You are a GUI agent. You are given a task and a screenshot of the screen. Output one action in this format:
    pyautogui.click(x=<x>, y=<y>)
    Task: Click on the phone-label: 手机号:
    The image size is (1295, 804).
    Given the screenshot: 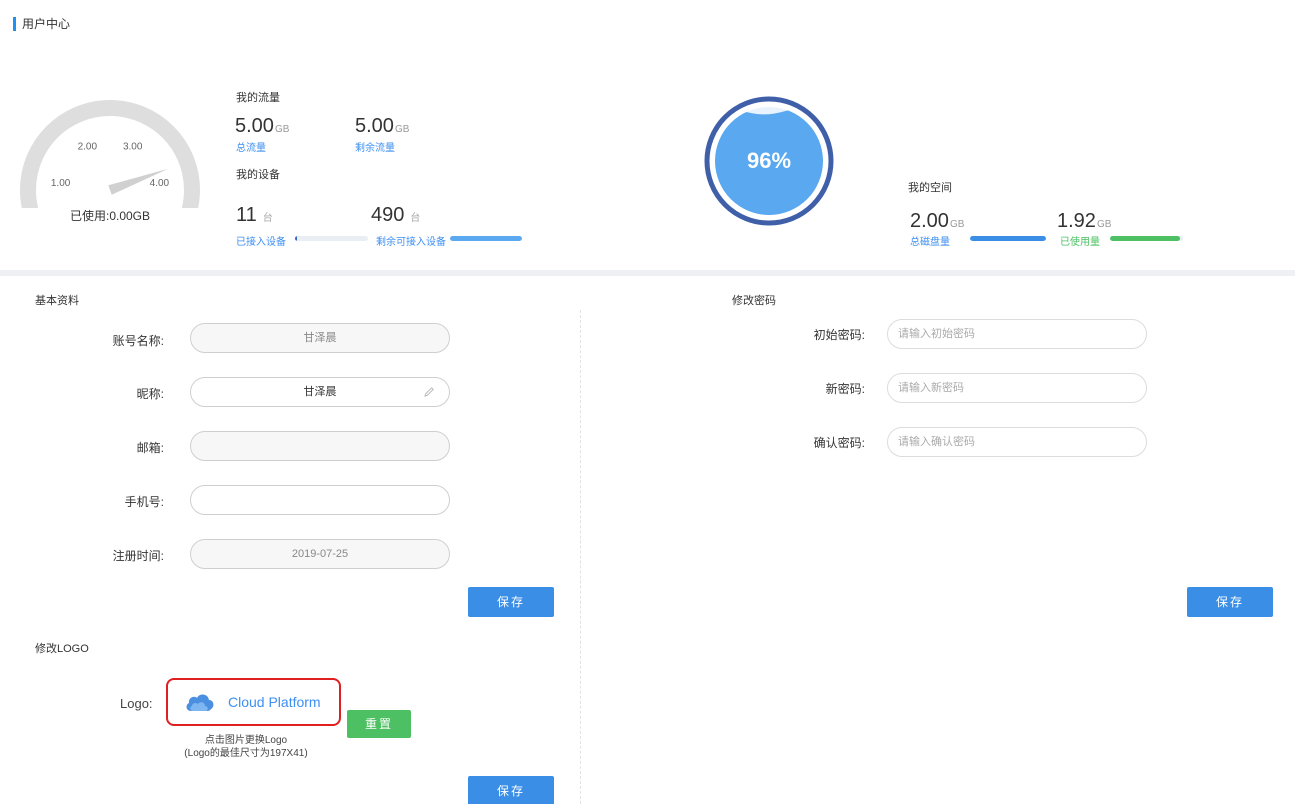 What is the action you would take?
    pyautogui.click(x=144, y=502)
    